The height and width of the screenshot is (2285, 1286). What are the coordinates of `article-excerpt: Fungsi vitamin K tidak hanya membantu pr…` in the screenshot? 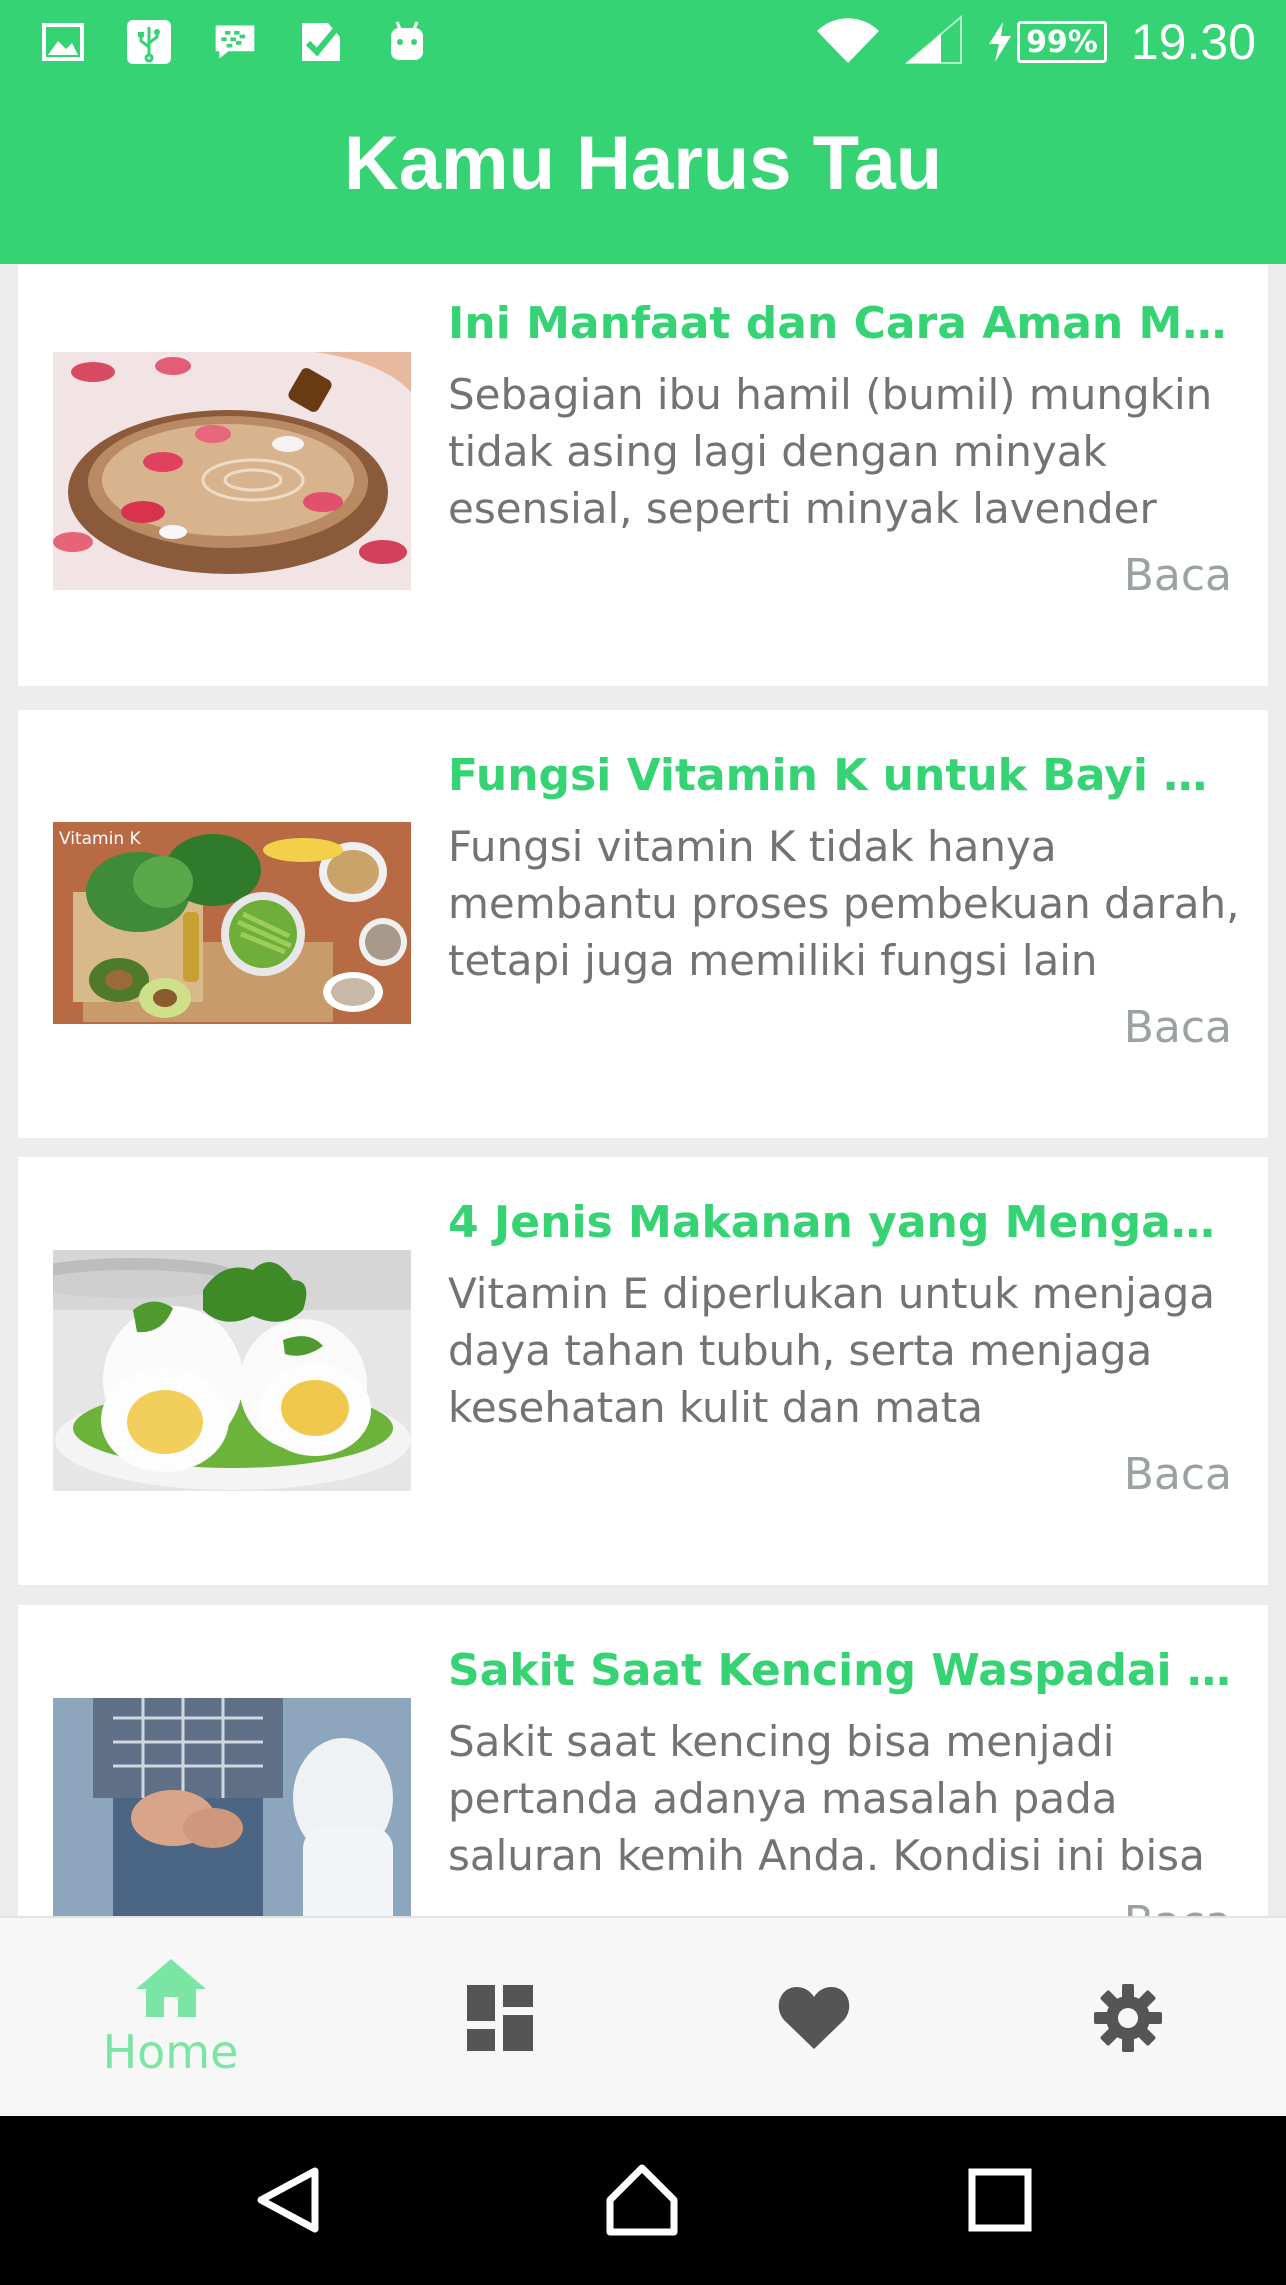 It's located at (844, 903).